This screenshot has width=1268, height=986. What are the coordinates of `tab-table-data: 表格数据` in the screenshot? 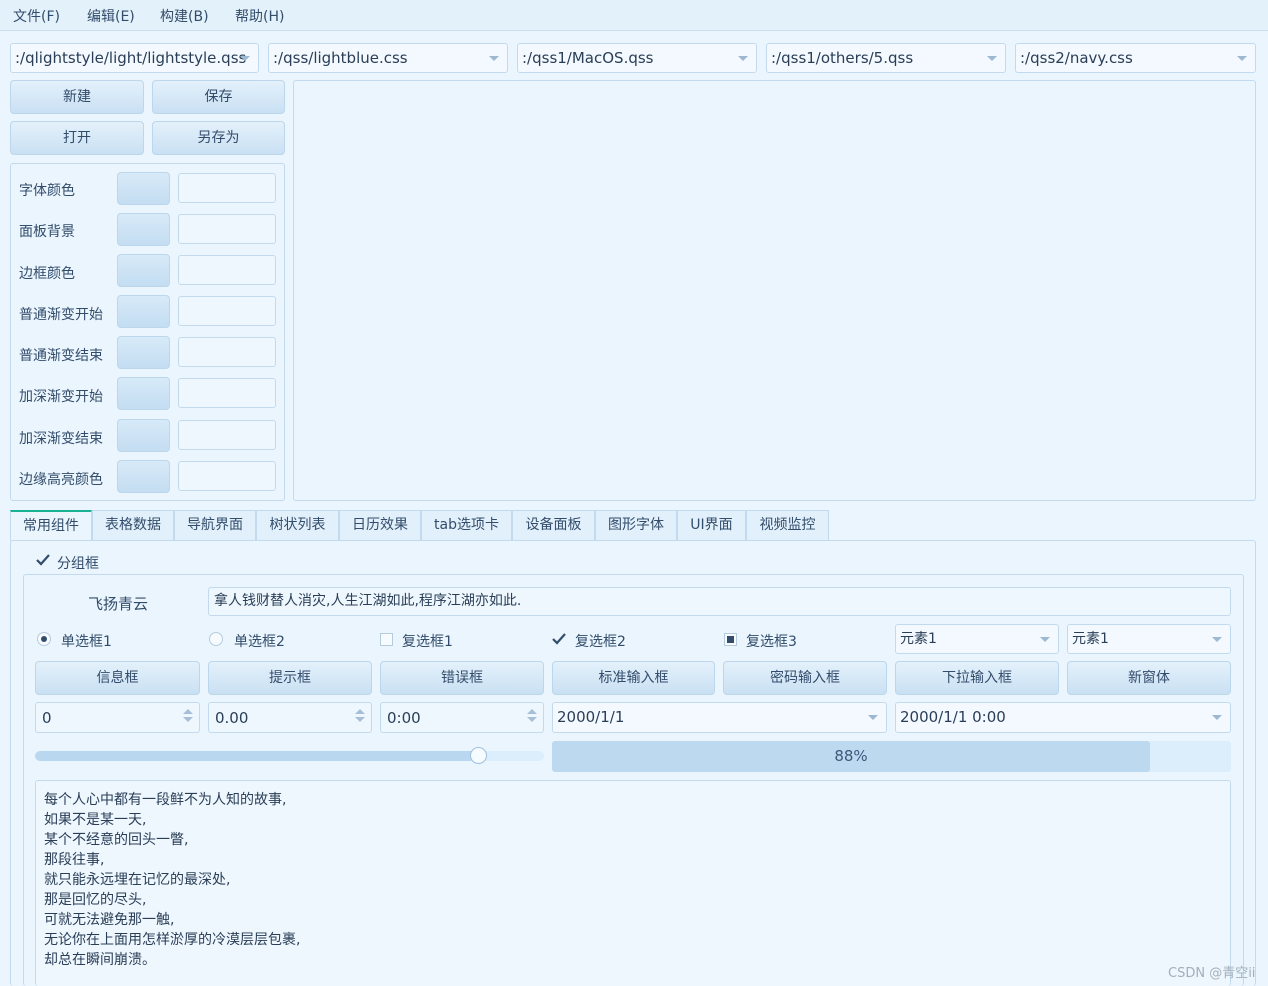 It's located at (133, 525).